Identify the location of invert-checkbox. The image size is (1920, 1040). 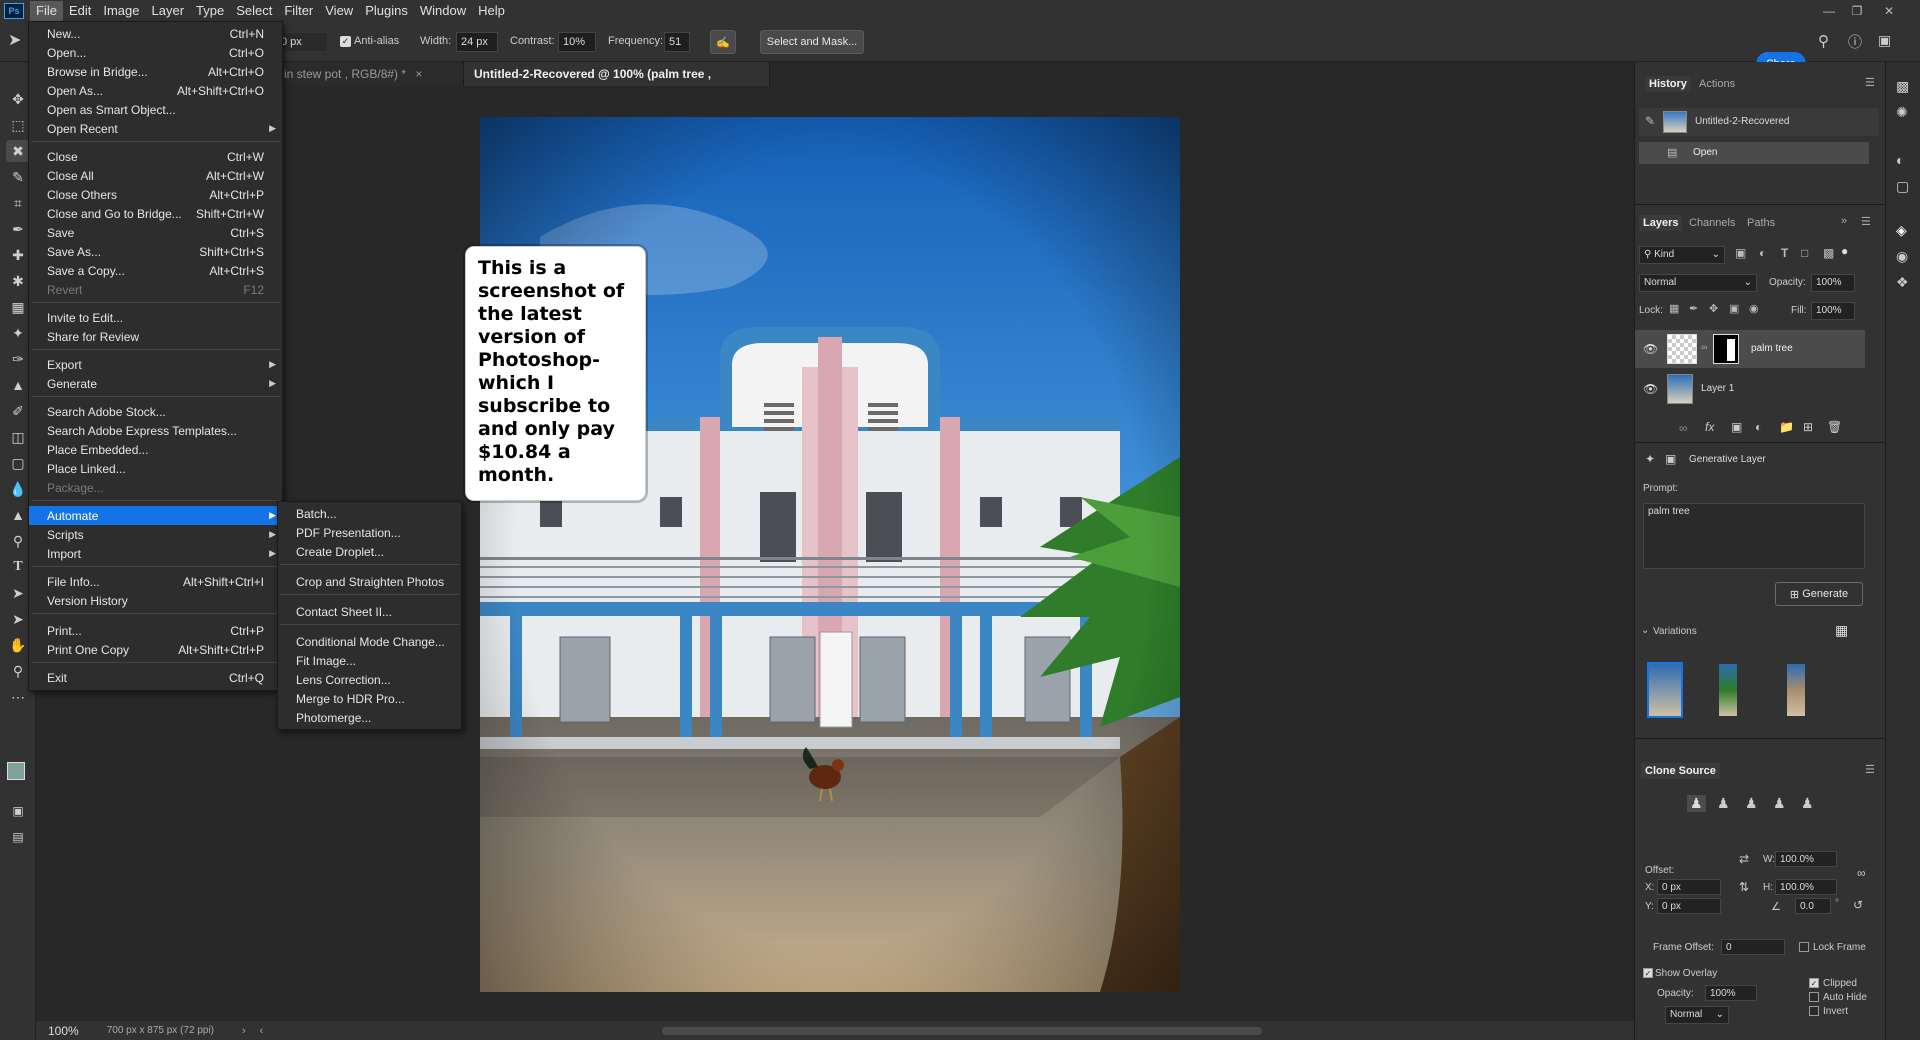
(1814, 1011).